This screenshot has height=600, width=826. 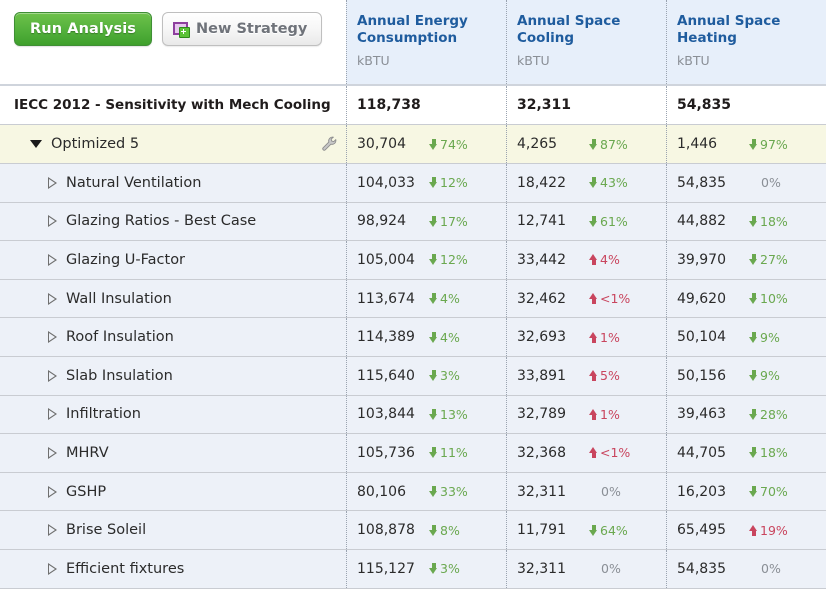 I want to click on cell-delta: 18%, so click(x=768, y=221).